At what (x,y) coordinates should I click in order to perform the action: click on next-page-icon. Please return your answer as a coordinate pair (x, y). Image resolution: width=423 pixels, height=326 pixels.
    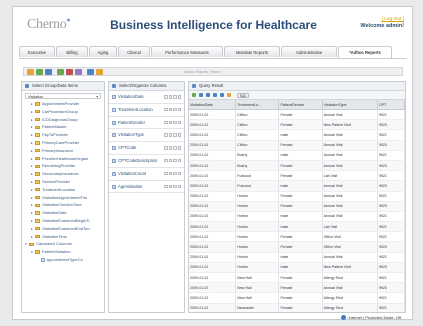
    Looking at the image, I should click on (215, 95).